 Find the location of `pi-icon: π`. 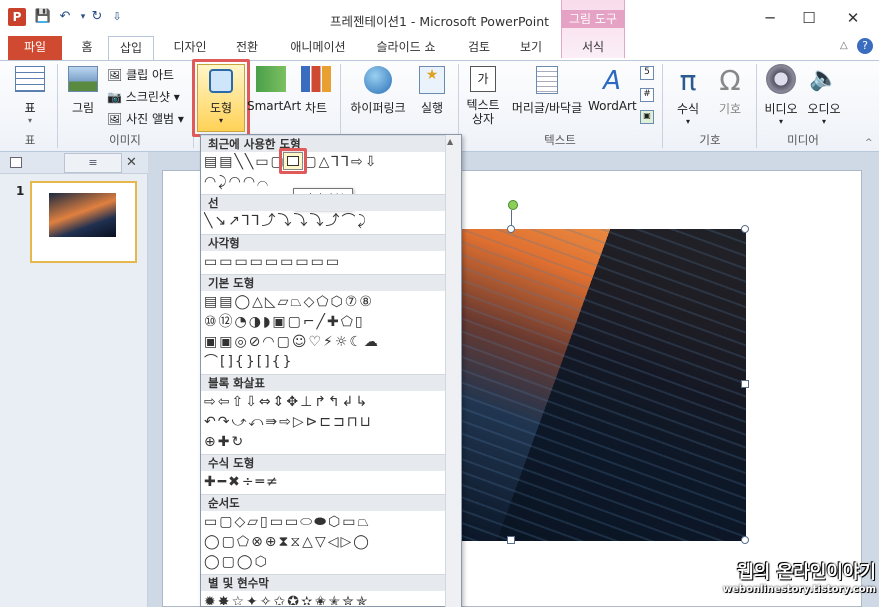

pi-icon: π is located at coordinates (688, 80).